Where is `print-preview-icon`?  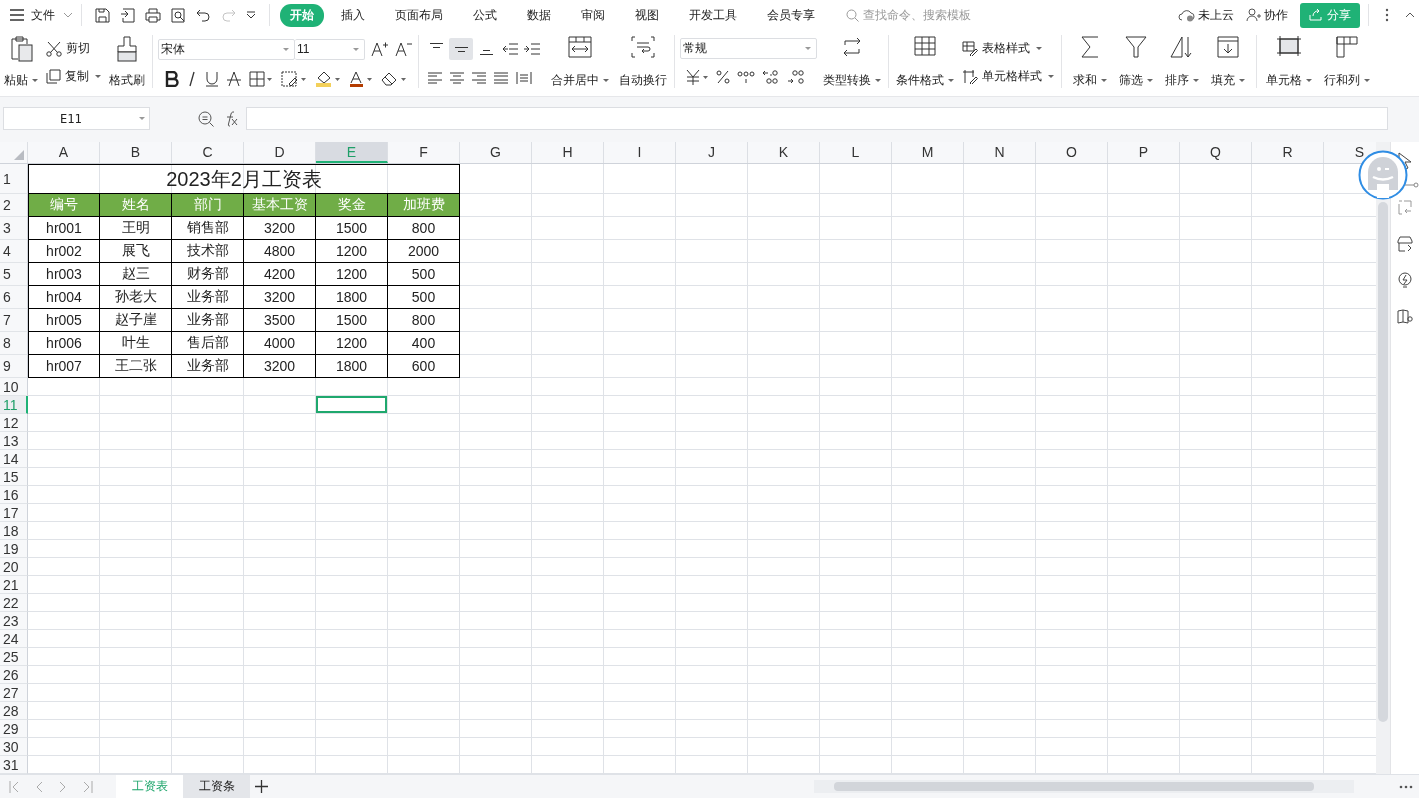 print-preview-icon is located at coordinates (178, 15).